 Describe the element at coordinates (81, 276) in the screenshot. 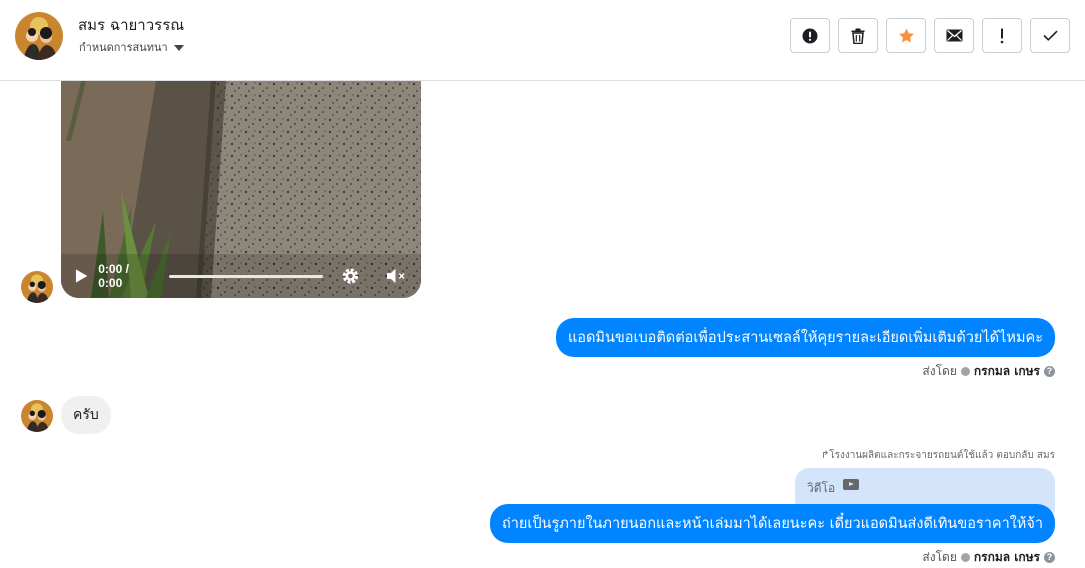

I see `play-icon` at that location.